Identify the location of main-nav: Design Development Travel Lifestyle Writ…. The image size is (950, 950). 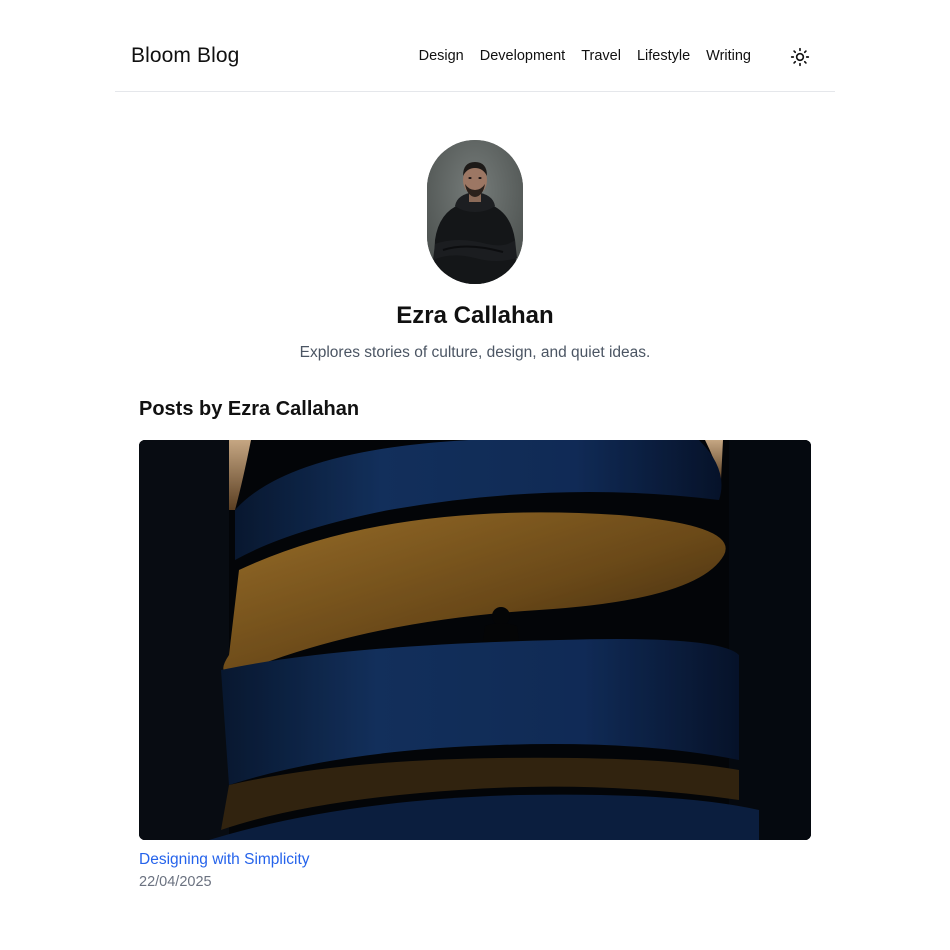
(585, 56).